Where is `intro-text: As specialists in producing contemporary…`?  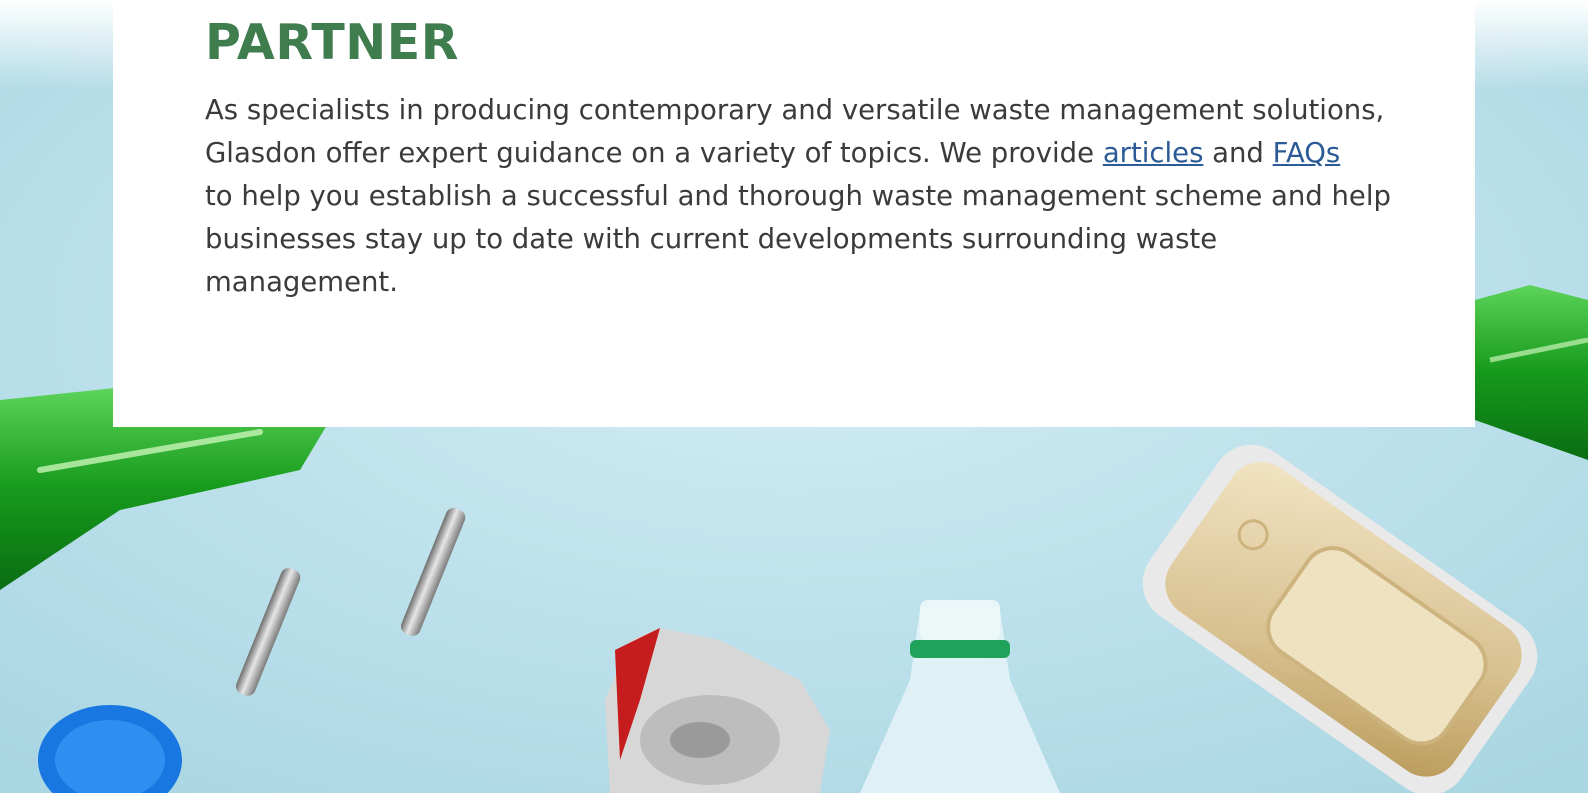 intro-text: As specialists in producing contemporary… is located at coordinates (795, 131).